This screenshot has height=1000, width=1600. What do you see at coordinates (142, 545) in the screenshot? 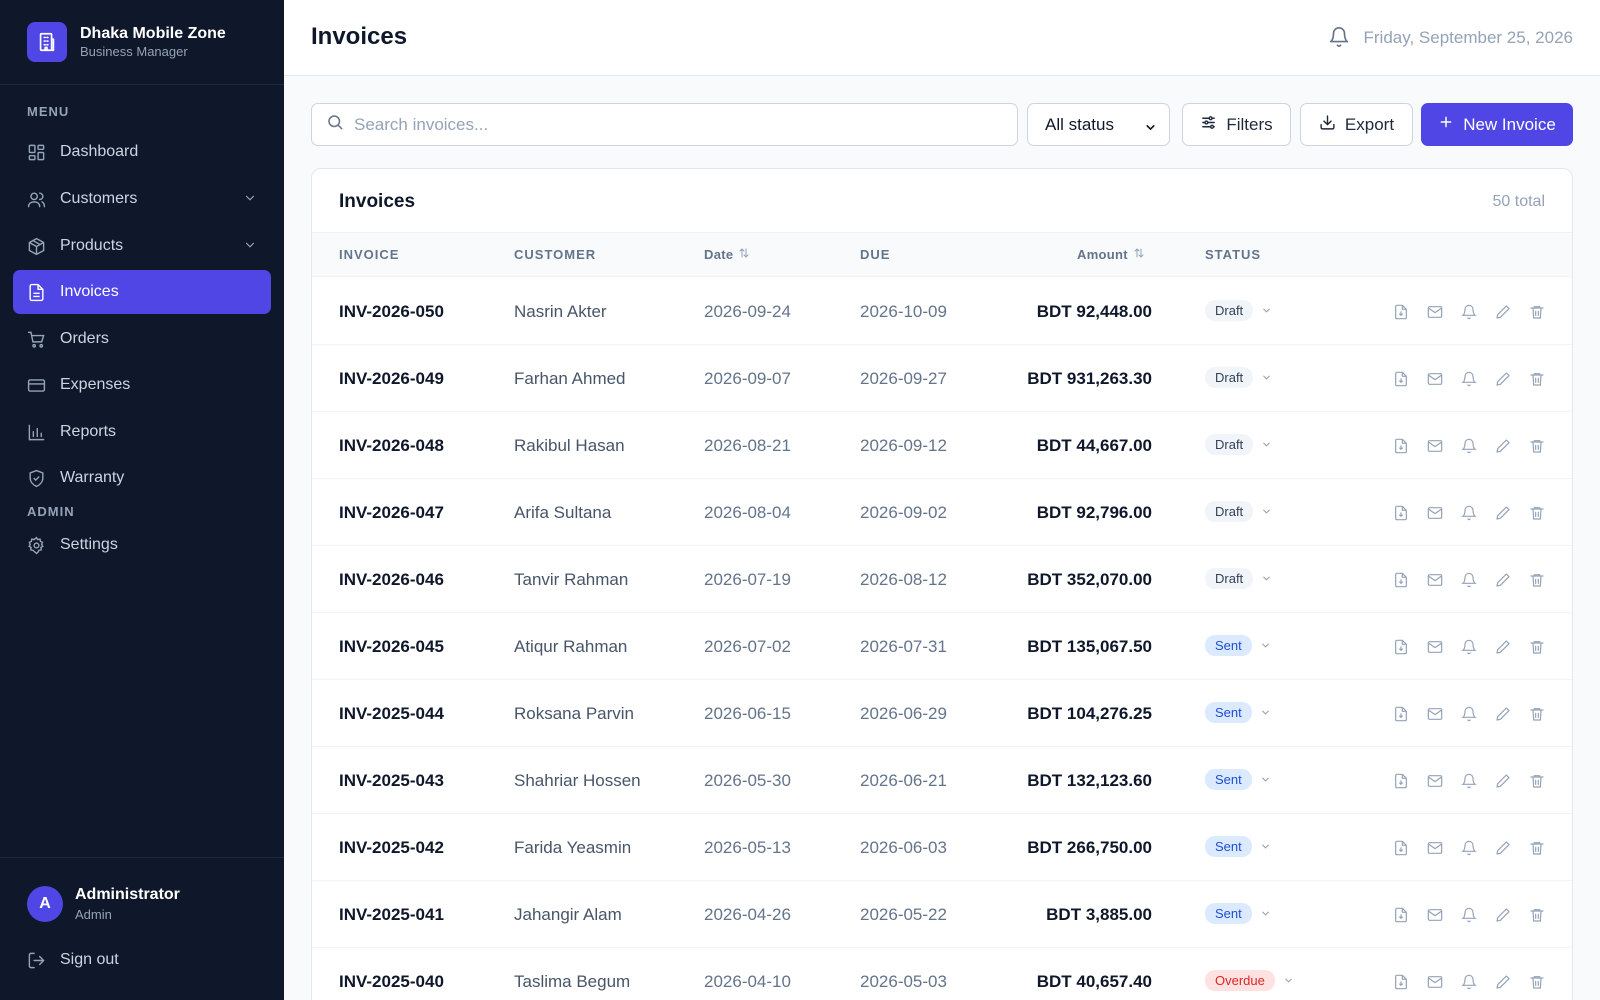
I see `sidebar-item-settings: Settings` at bounding box center [142, 545].